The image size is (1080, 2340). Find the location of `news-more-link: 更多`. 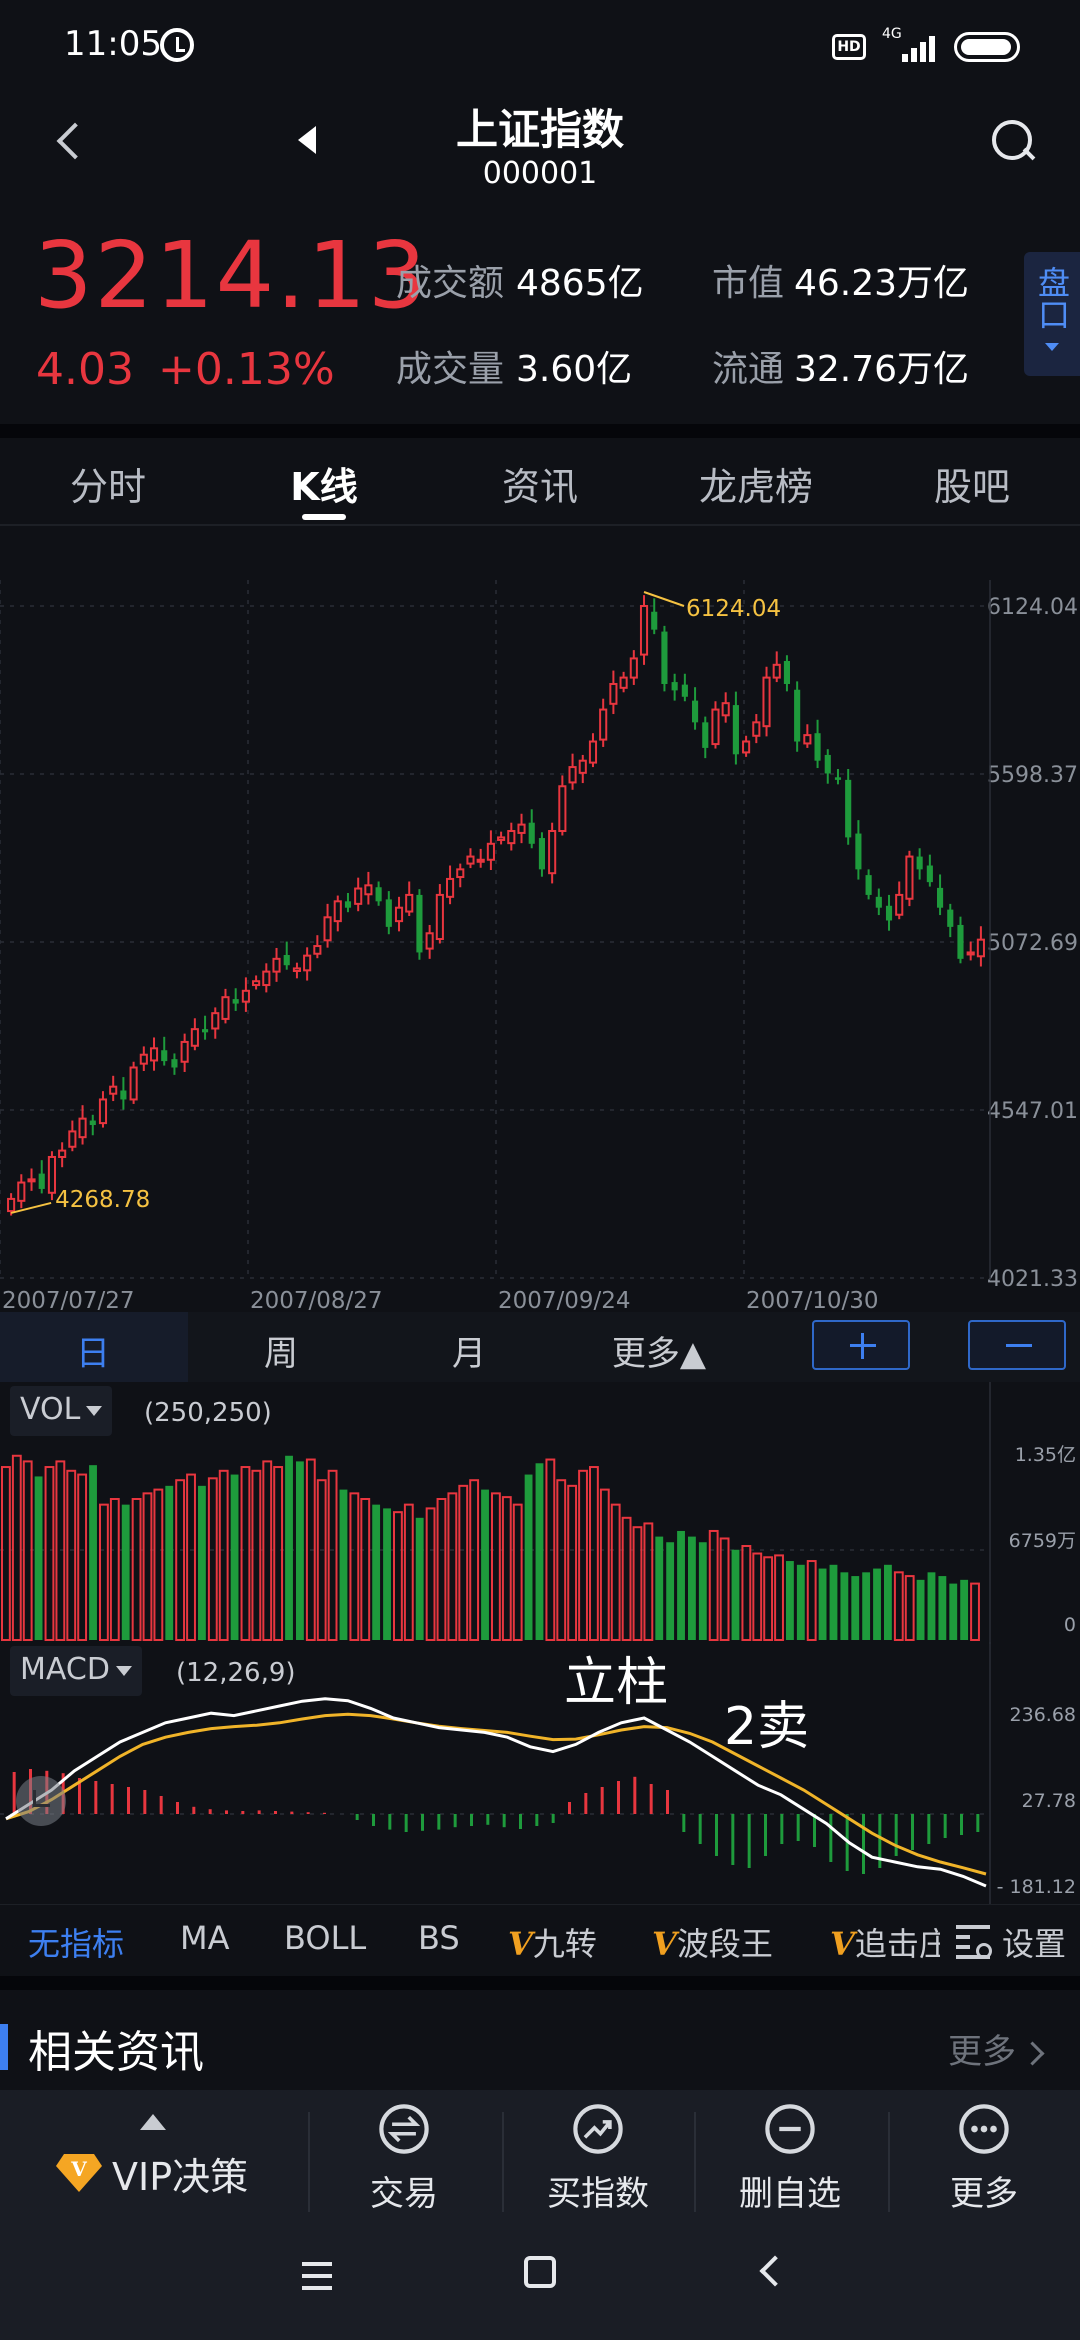

news-more-link: 更多 is located at coordinates (994, 2048).